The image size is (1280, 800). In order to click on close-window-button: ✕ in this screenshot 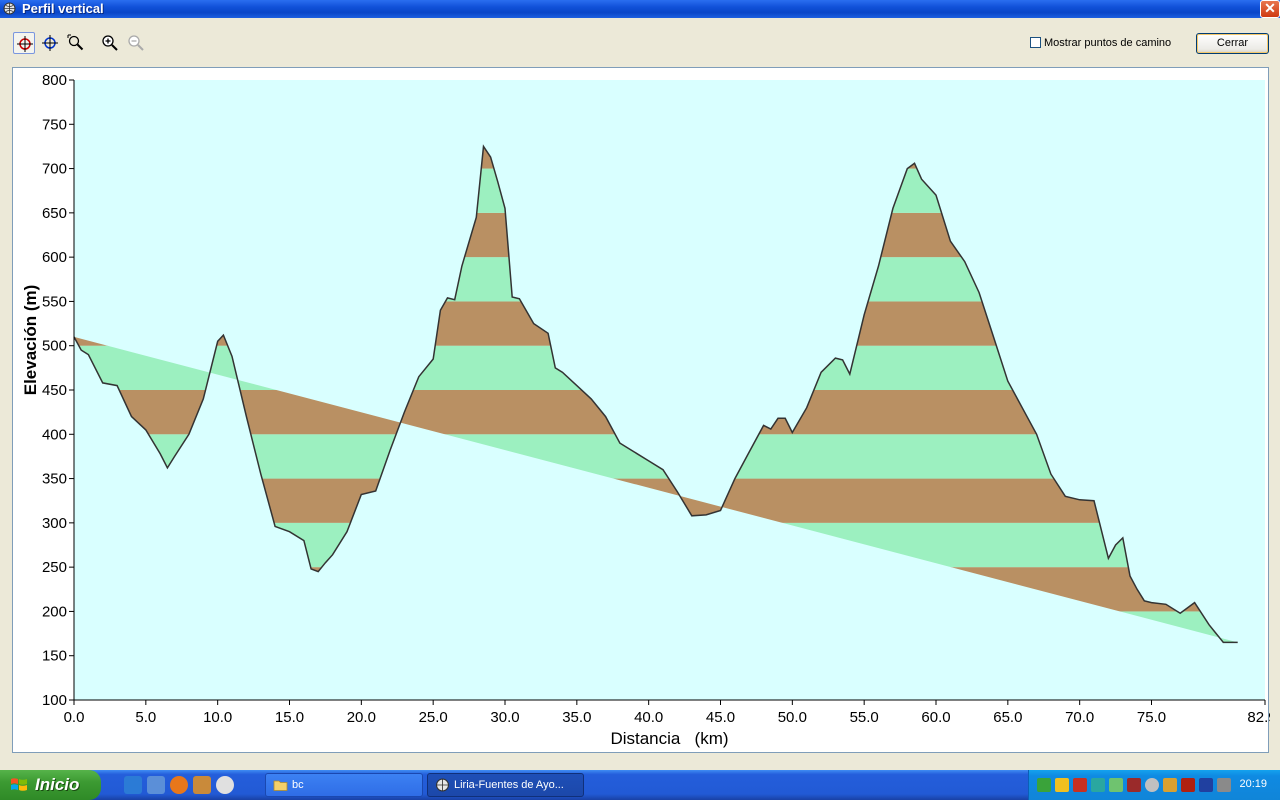, I will do `click(1270, 9)`.